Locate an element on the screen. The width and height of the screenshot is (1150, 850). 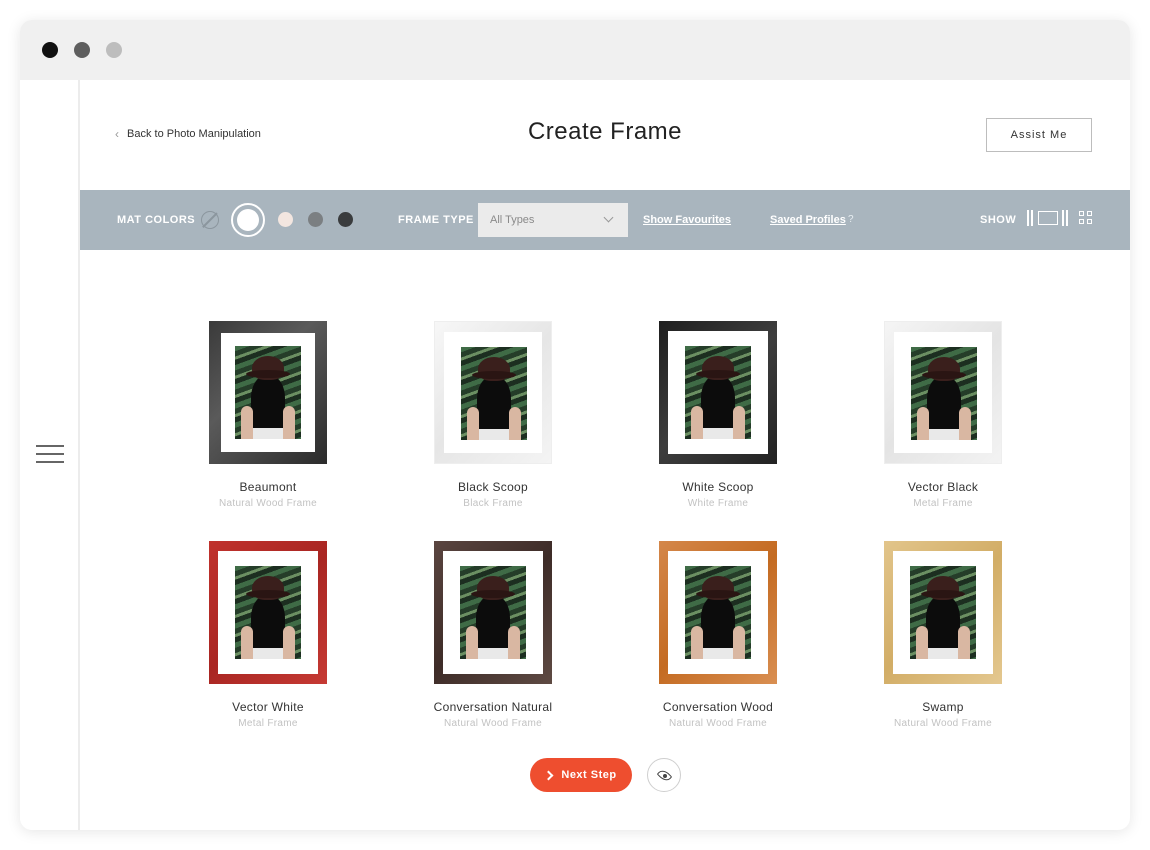
frame-name: White Scoop is located at coordinates (718, 487).